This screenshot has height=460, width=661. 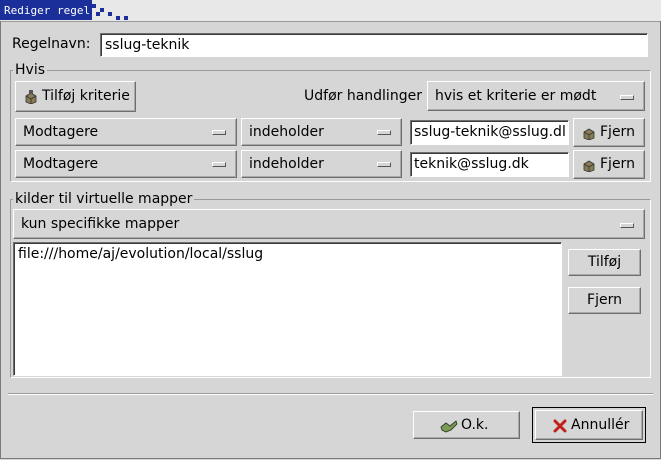 I want to click on close-icon, so click(x=560, y=426).